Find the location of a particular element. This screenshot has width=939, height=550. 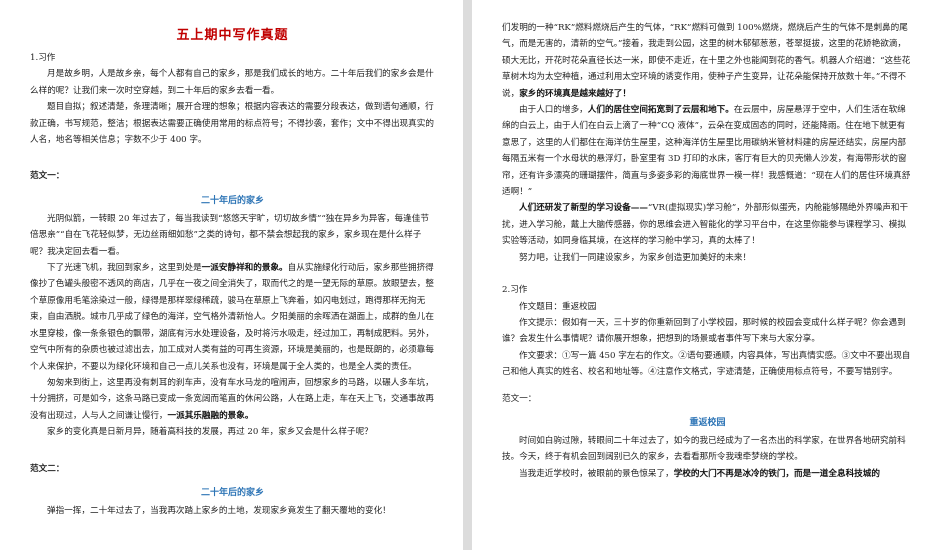

r-p2-text-a: 由于人口的增多， is located at coordinates (553, 110).